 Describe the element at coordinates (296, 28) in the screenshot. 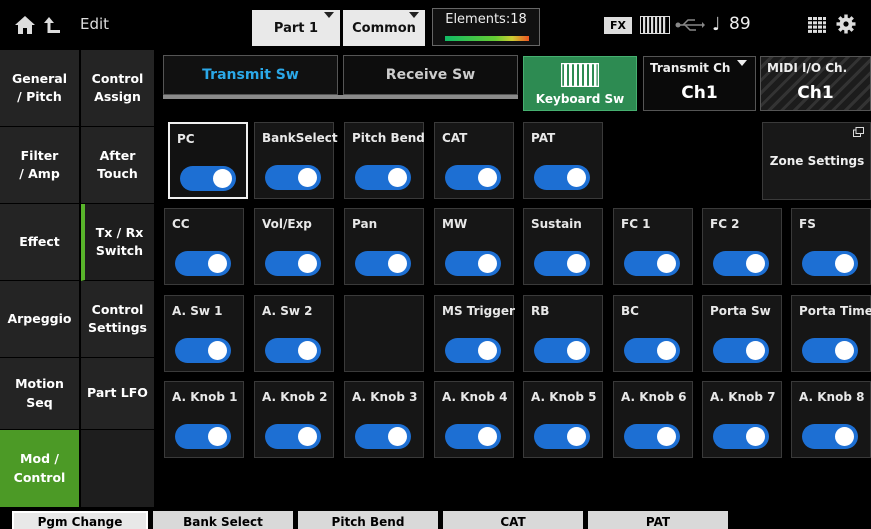

I see `part-selector: Part 1` at that location.